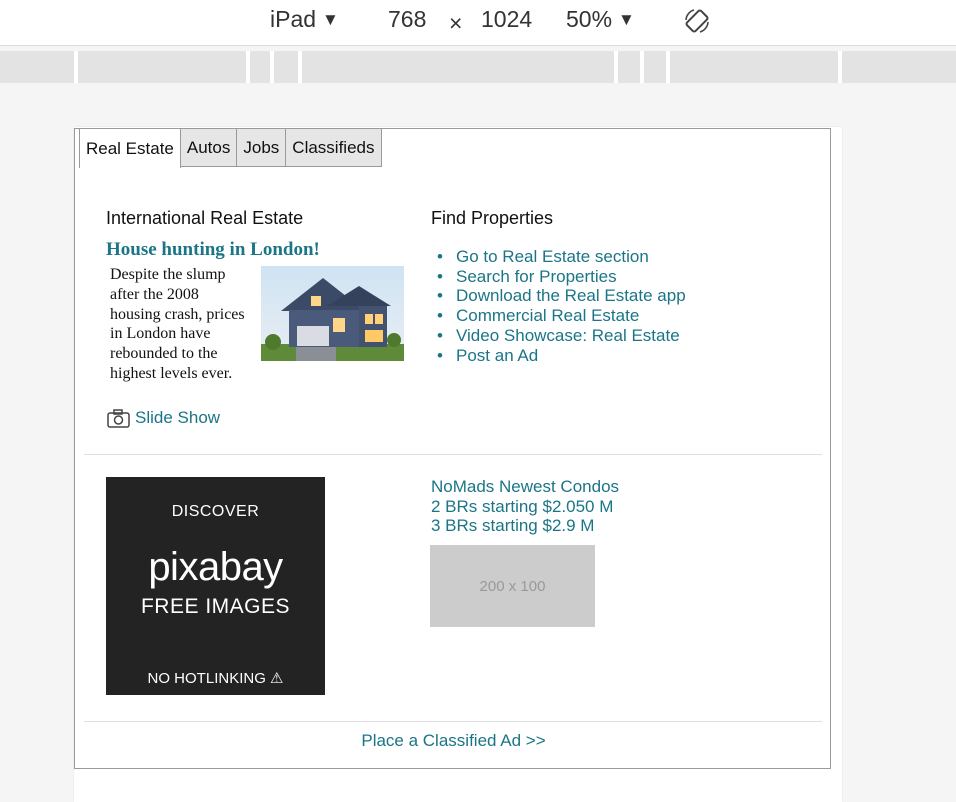 This screenshot has width=956, height=802. I want to click on feature-title: House hunting in London!, so click(213, 250).